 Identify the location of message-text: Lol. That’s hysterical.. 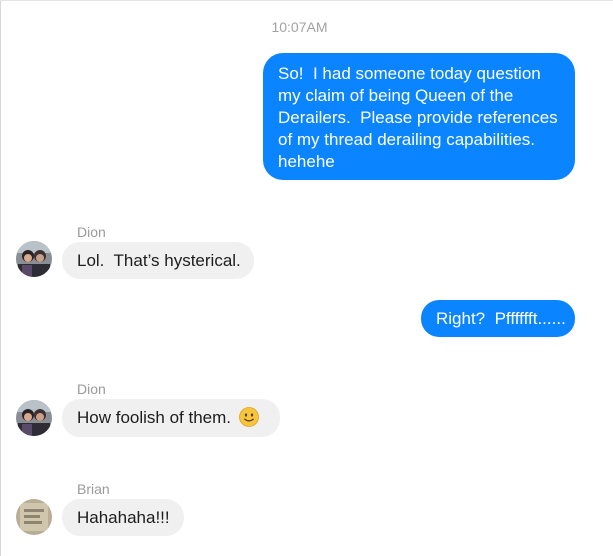
(159, 260).